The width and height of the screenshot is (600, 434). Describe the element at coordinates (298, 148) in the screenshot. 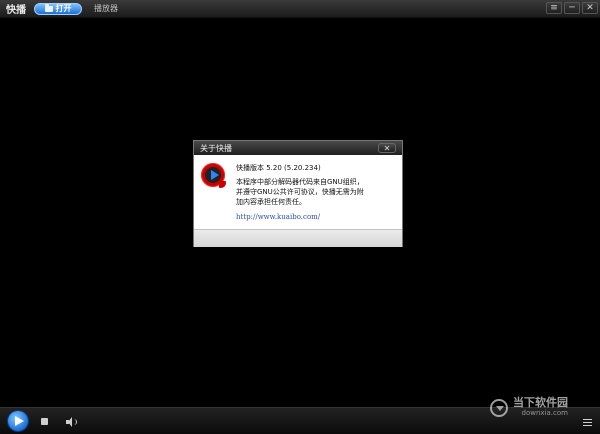

I see `dialog-header: 关于快播 ✕` at that location.